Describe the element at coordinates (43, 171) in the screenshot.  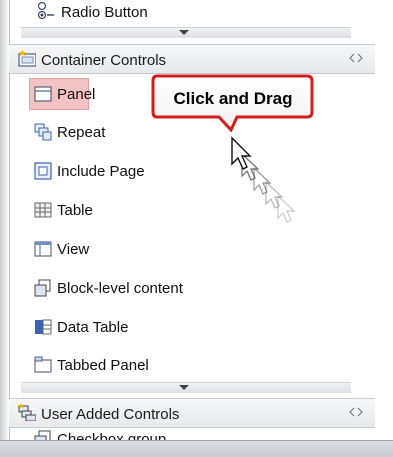
I see `include-page-icon` at that location.